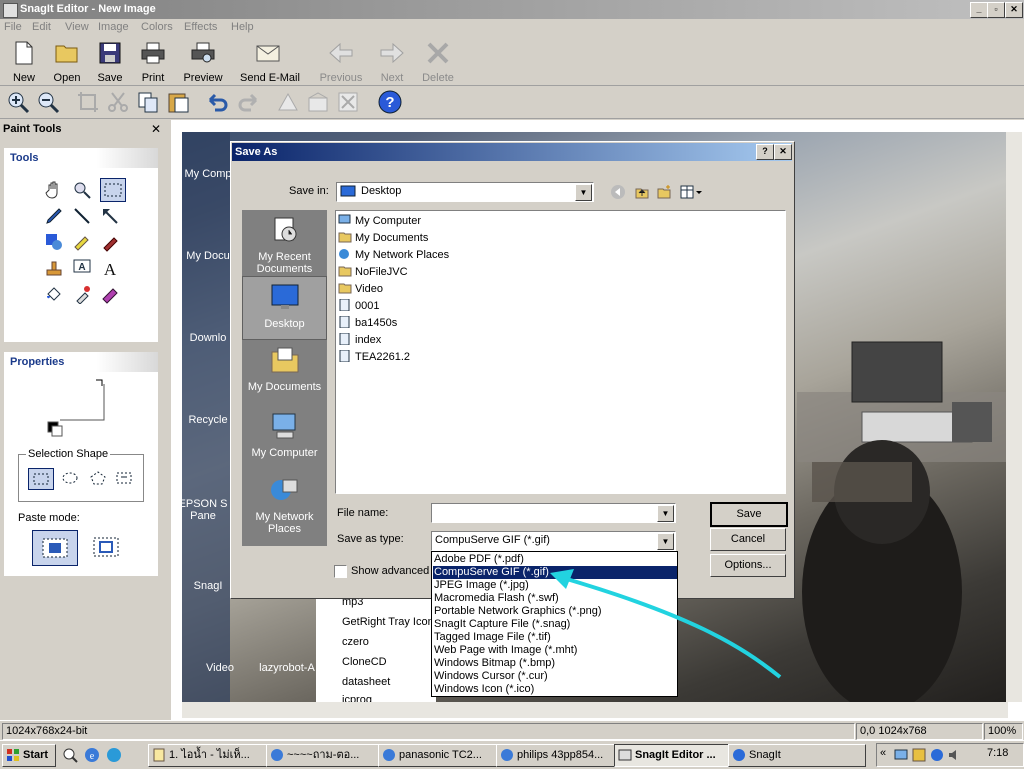 Image resolution: width=1024 pixels, height=769 pixels. What do you see at coordinates (465, 192) in the screenshot?
I see `save-in-combo: Desktop ▼` at bounding box center [465, 192].